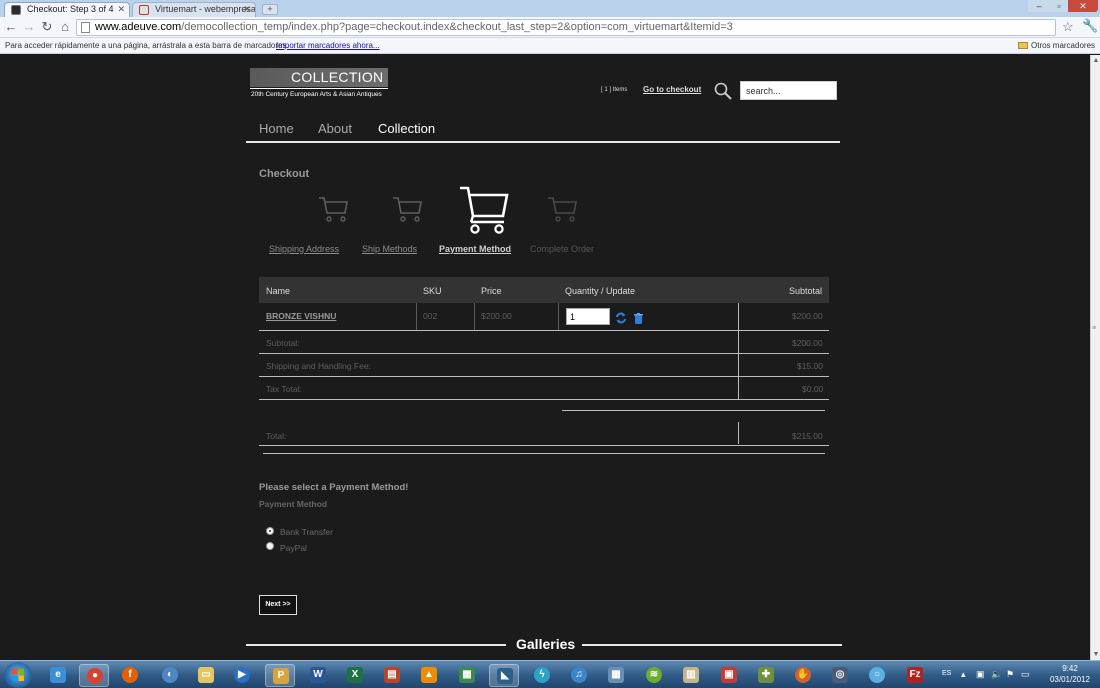  I want to click on search-icon, so click(723, 91).